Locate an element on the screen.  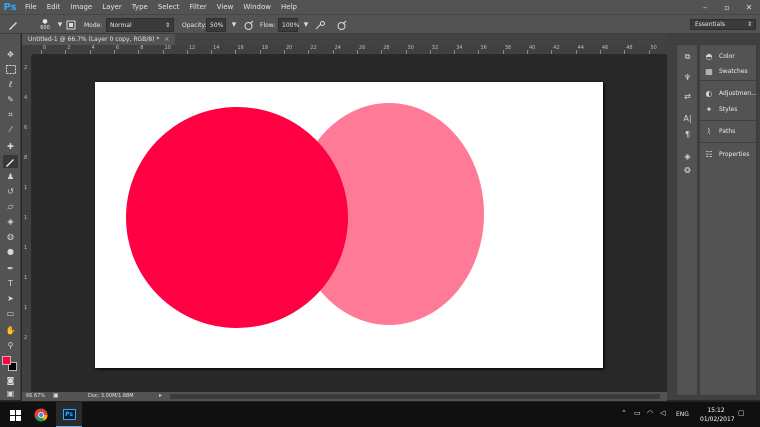
blur-tool-icon: ◍ is located at coordinates (10, 236).